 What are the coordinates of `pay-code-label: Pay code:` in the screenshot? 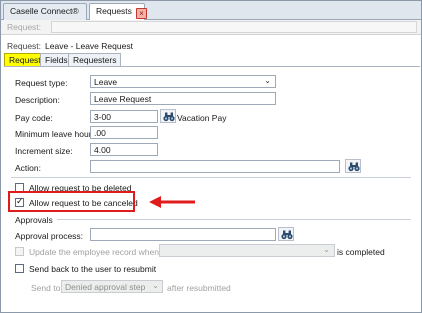 It's located at (34, 118).